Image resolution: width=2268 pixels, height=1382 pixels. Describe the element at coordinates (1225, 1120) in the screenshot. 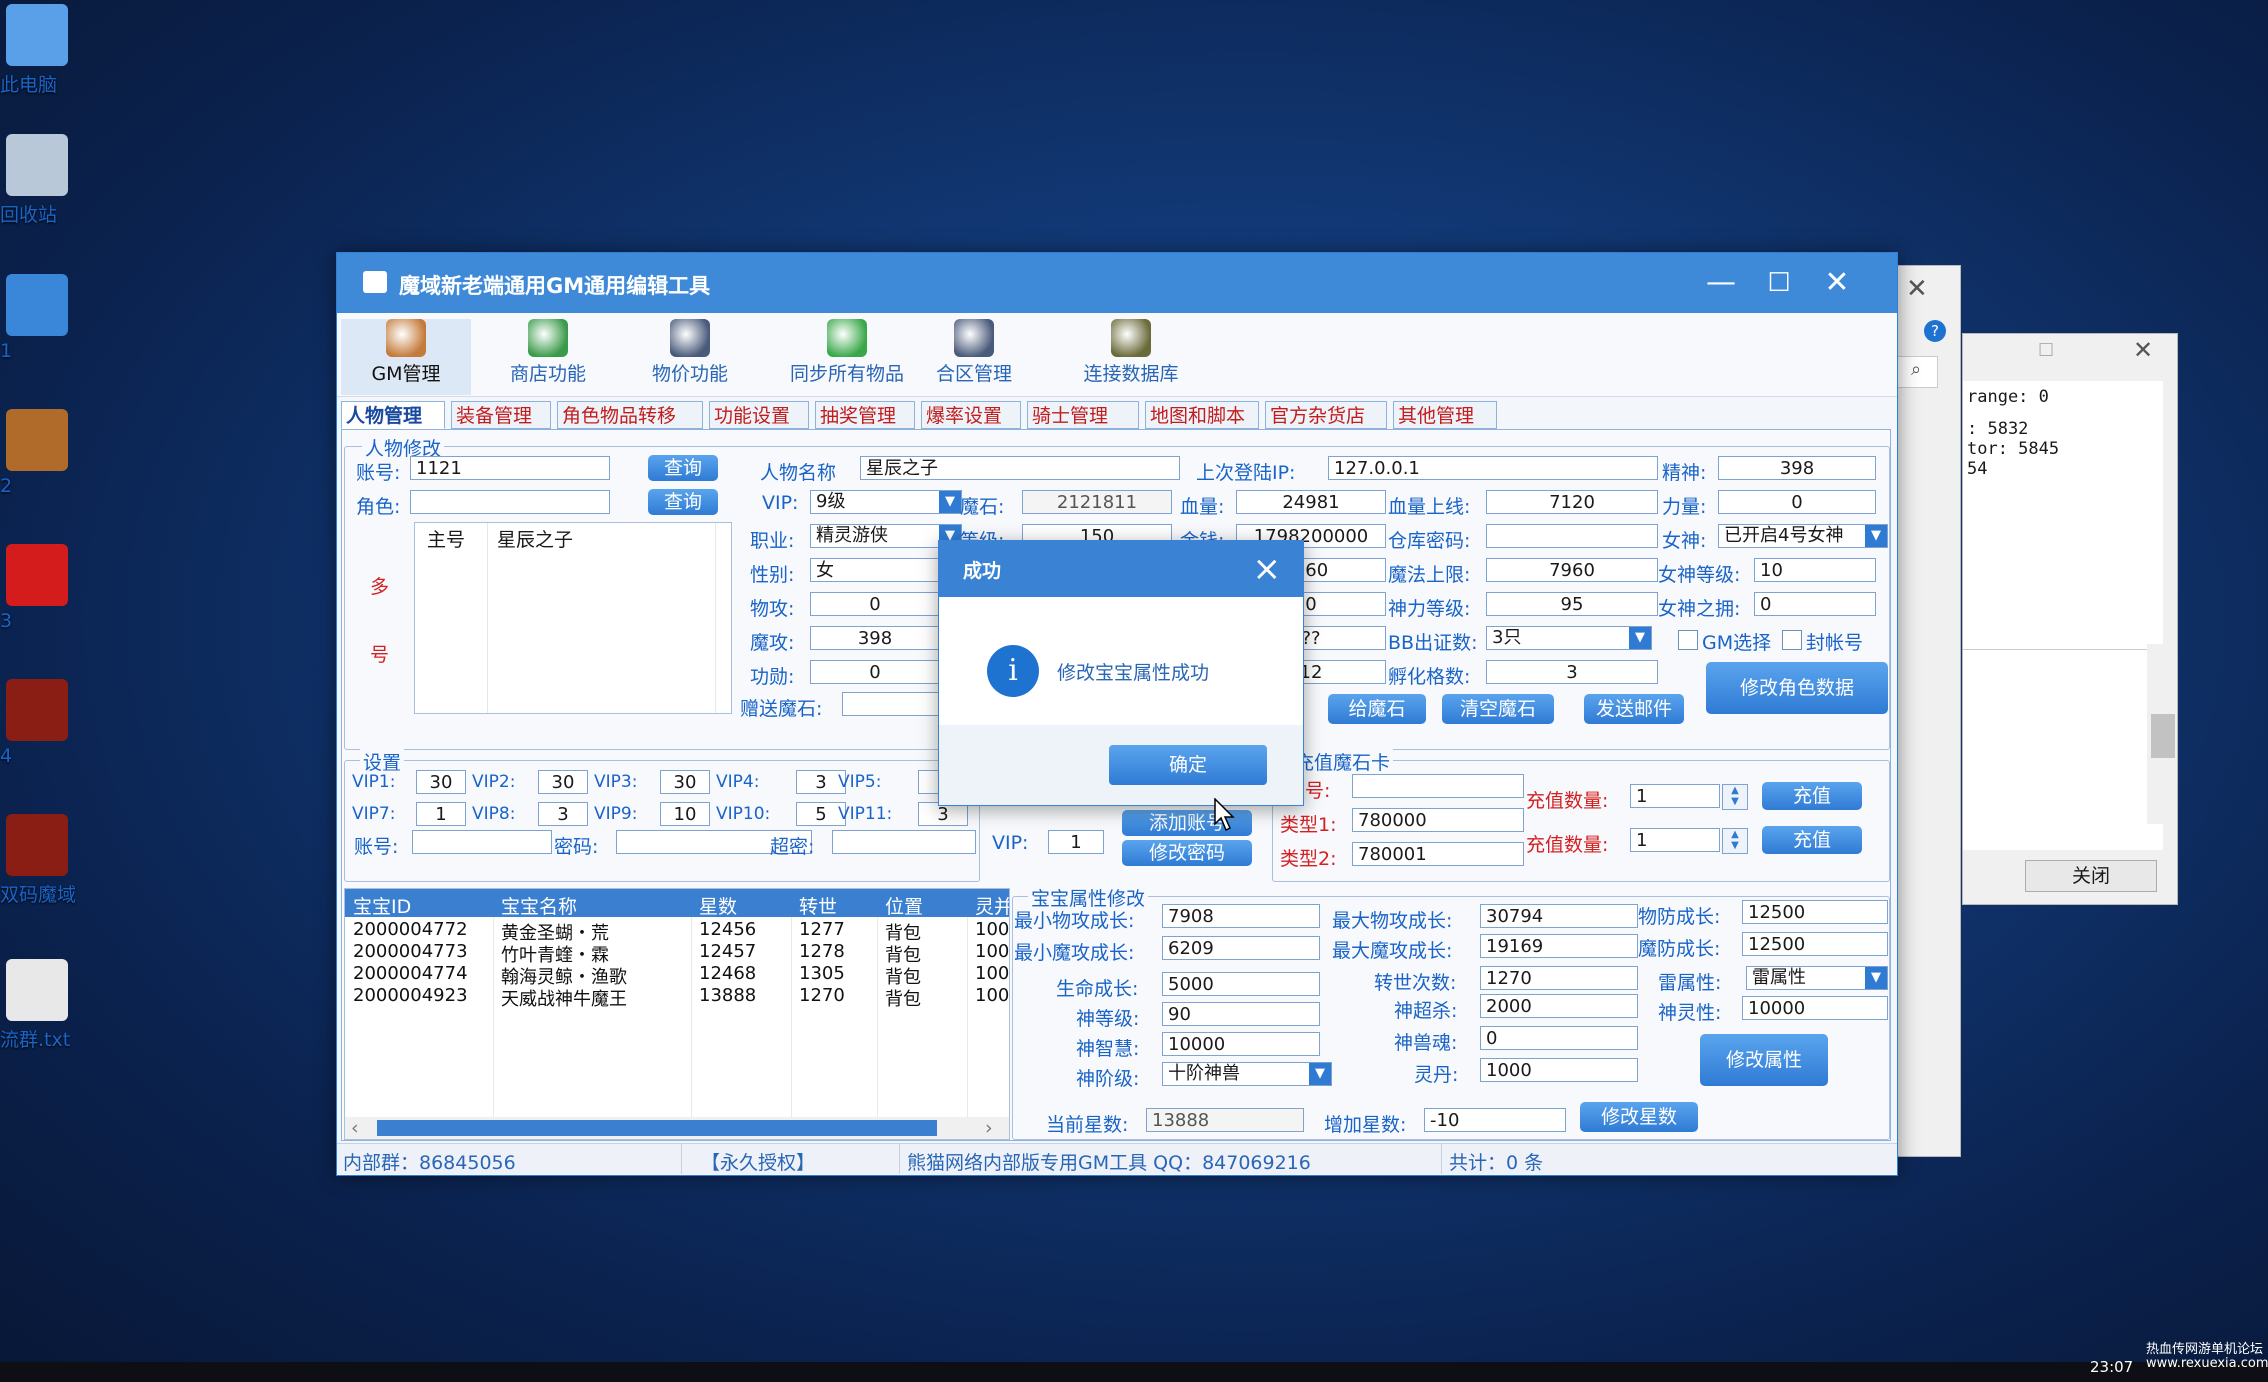

I see `cur-star-input: 13888` at that location.